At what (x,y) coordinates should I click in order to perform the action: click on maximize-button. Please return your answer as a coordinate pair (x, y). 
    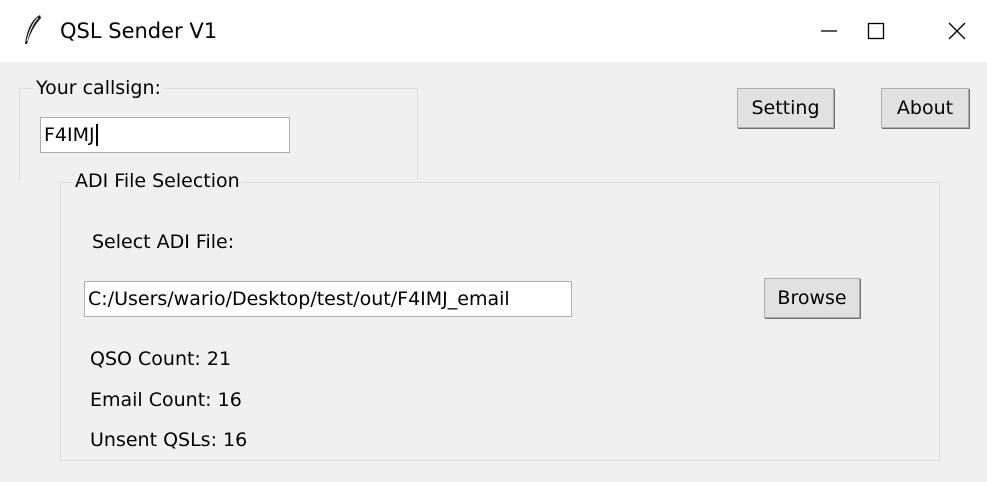
    Looking at the image, I should click on (876, 31).